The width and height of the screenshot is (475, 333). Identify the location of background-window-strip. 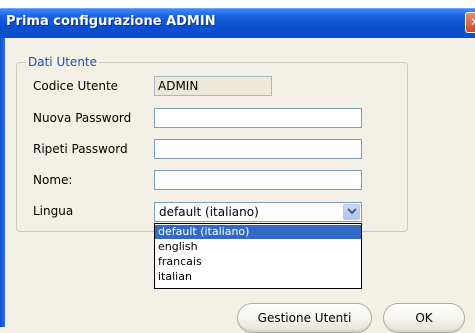
(237, 4).